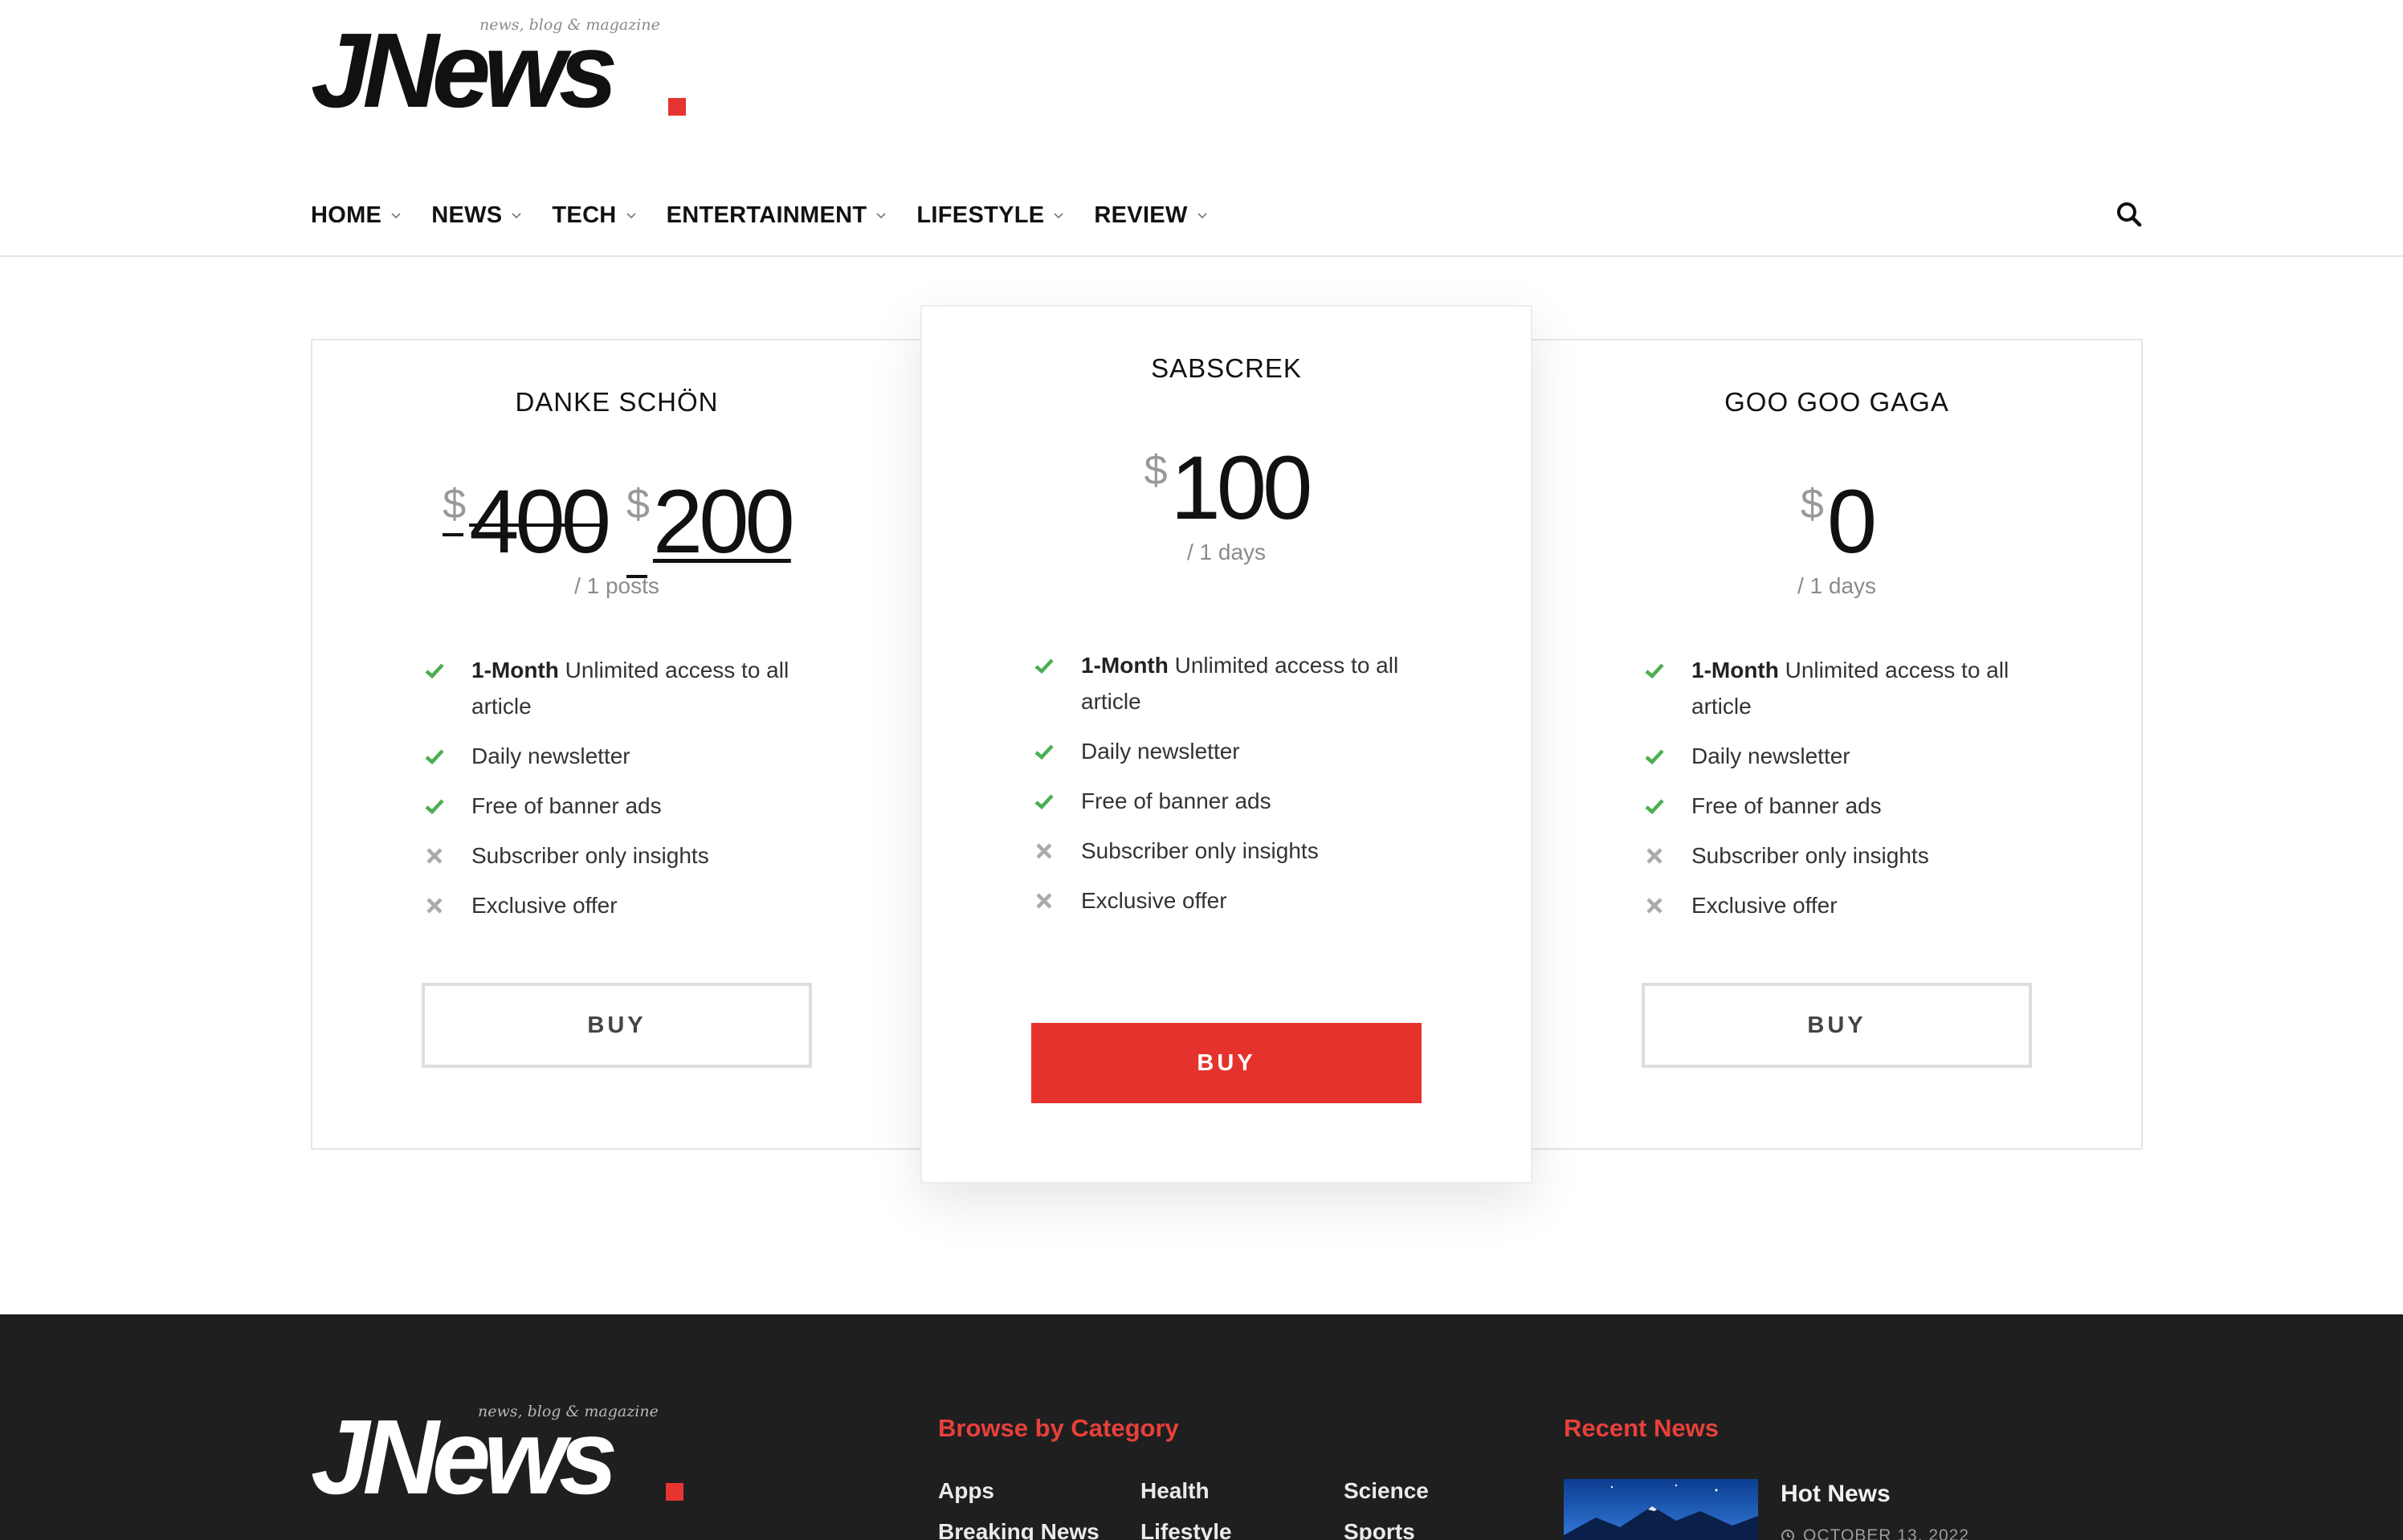 The width and height of the screenshot is (2403, 1540). What do you see at coordinates (616, 524) in the screenshot?
I see `plan-price-row: $ 400 $ 200` at bounding box center [616, 524].